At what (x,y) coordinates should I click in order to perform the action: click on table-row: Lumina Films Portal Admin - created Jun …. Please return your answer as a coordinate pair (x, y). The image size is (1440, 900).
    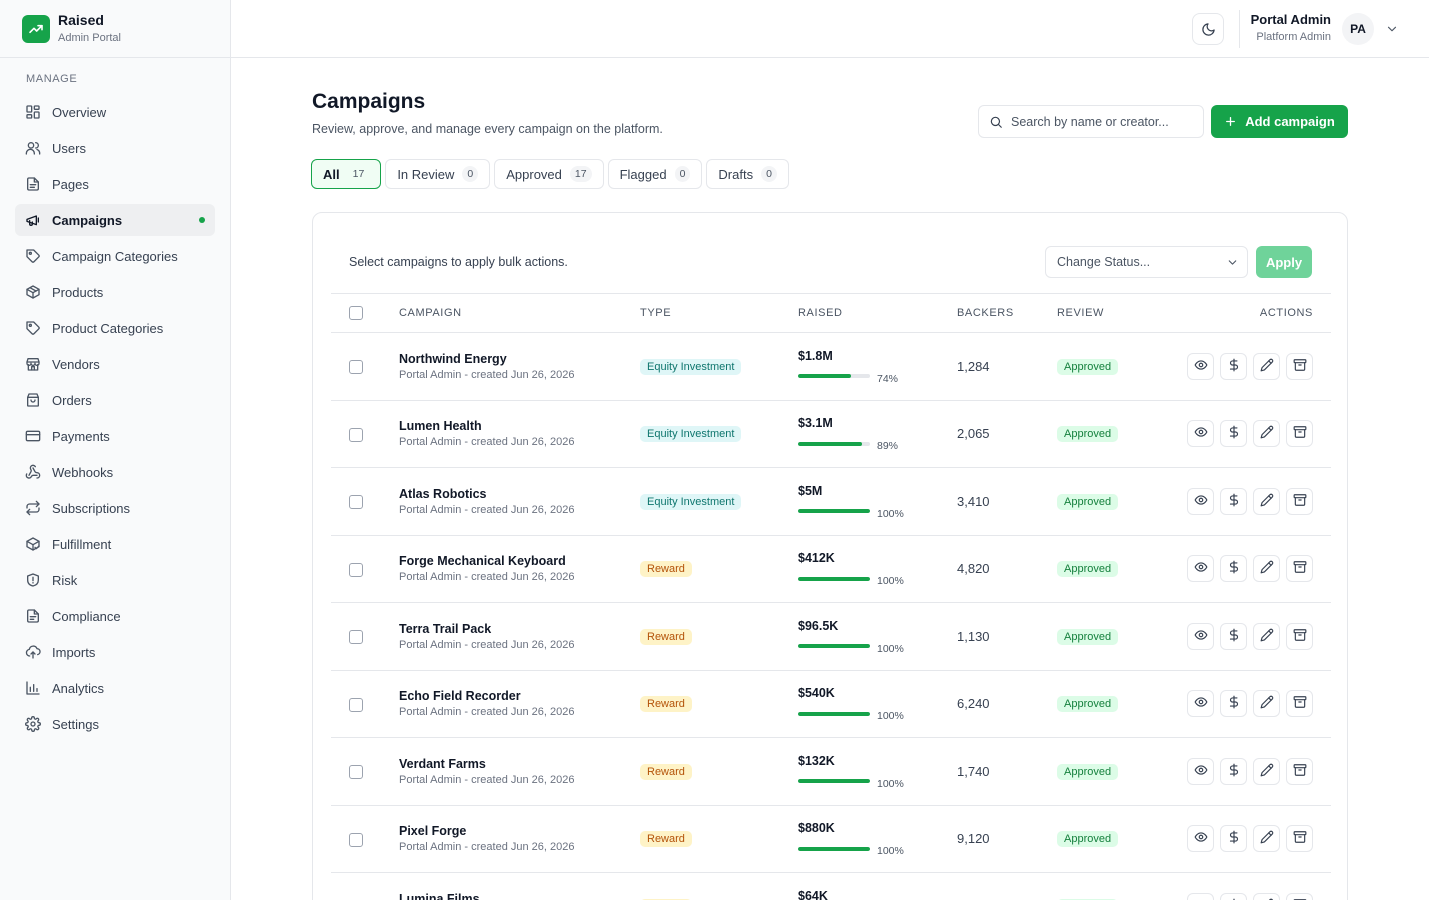
    Looking at the image, I should click on (831, 886).